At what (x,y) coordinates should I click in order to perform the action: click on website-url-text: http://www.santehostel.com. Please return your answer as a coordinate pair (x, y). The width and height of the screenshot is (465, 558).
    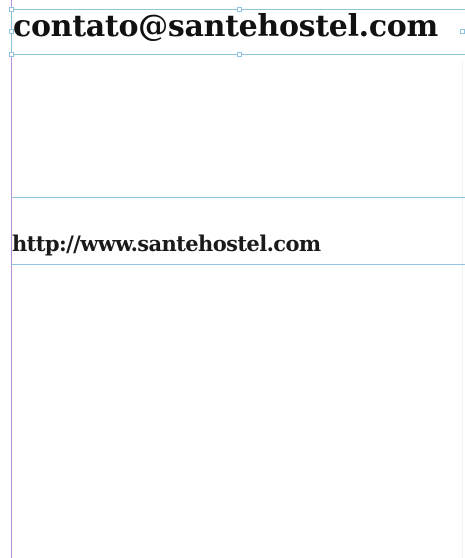
    Looking at the image, I should click on (166, 244).